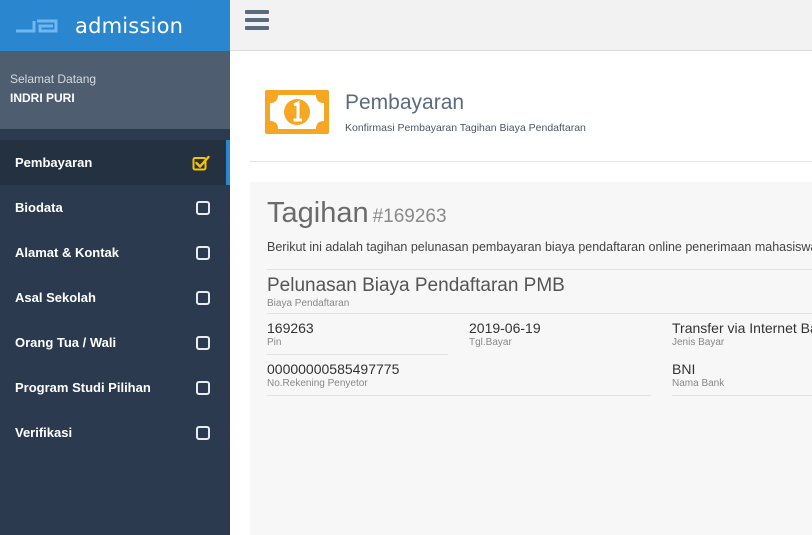 The height and width of the screenshot is (535, 812). I want to click on welcome-text: Selamat Datang, so click(53, 79).